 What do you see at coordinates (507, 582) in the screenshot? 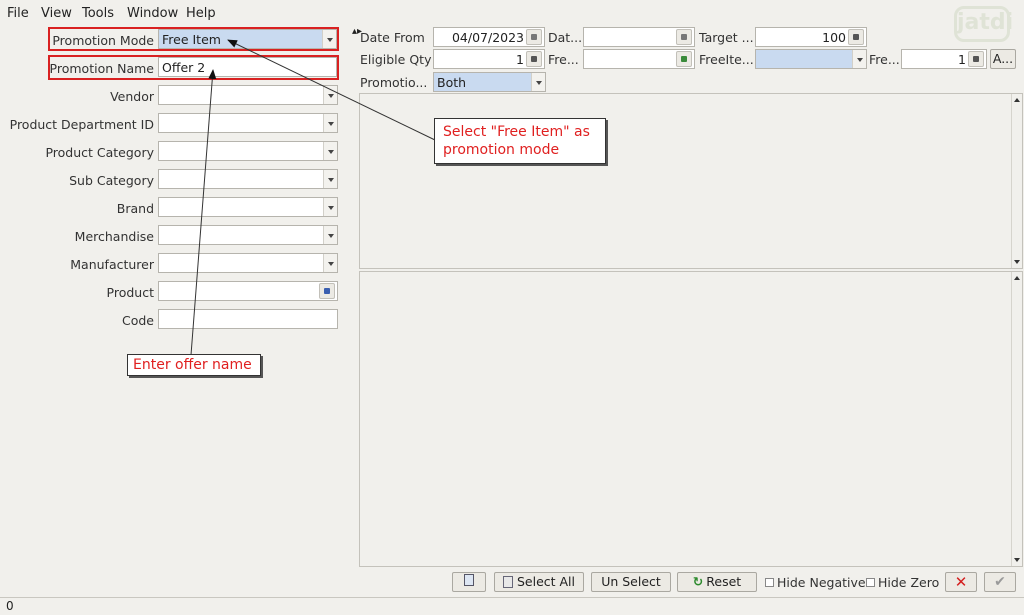
I see `checklist-icon` at bounding box center [507, 582].